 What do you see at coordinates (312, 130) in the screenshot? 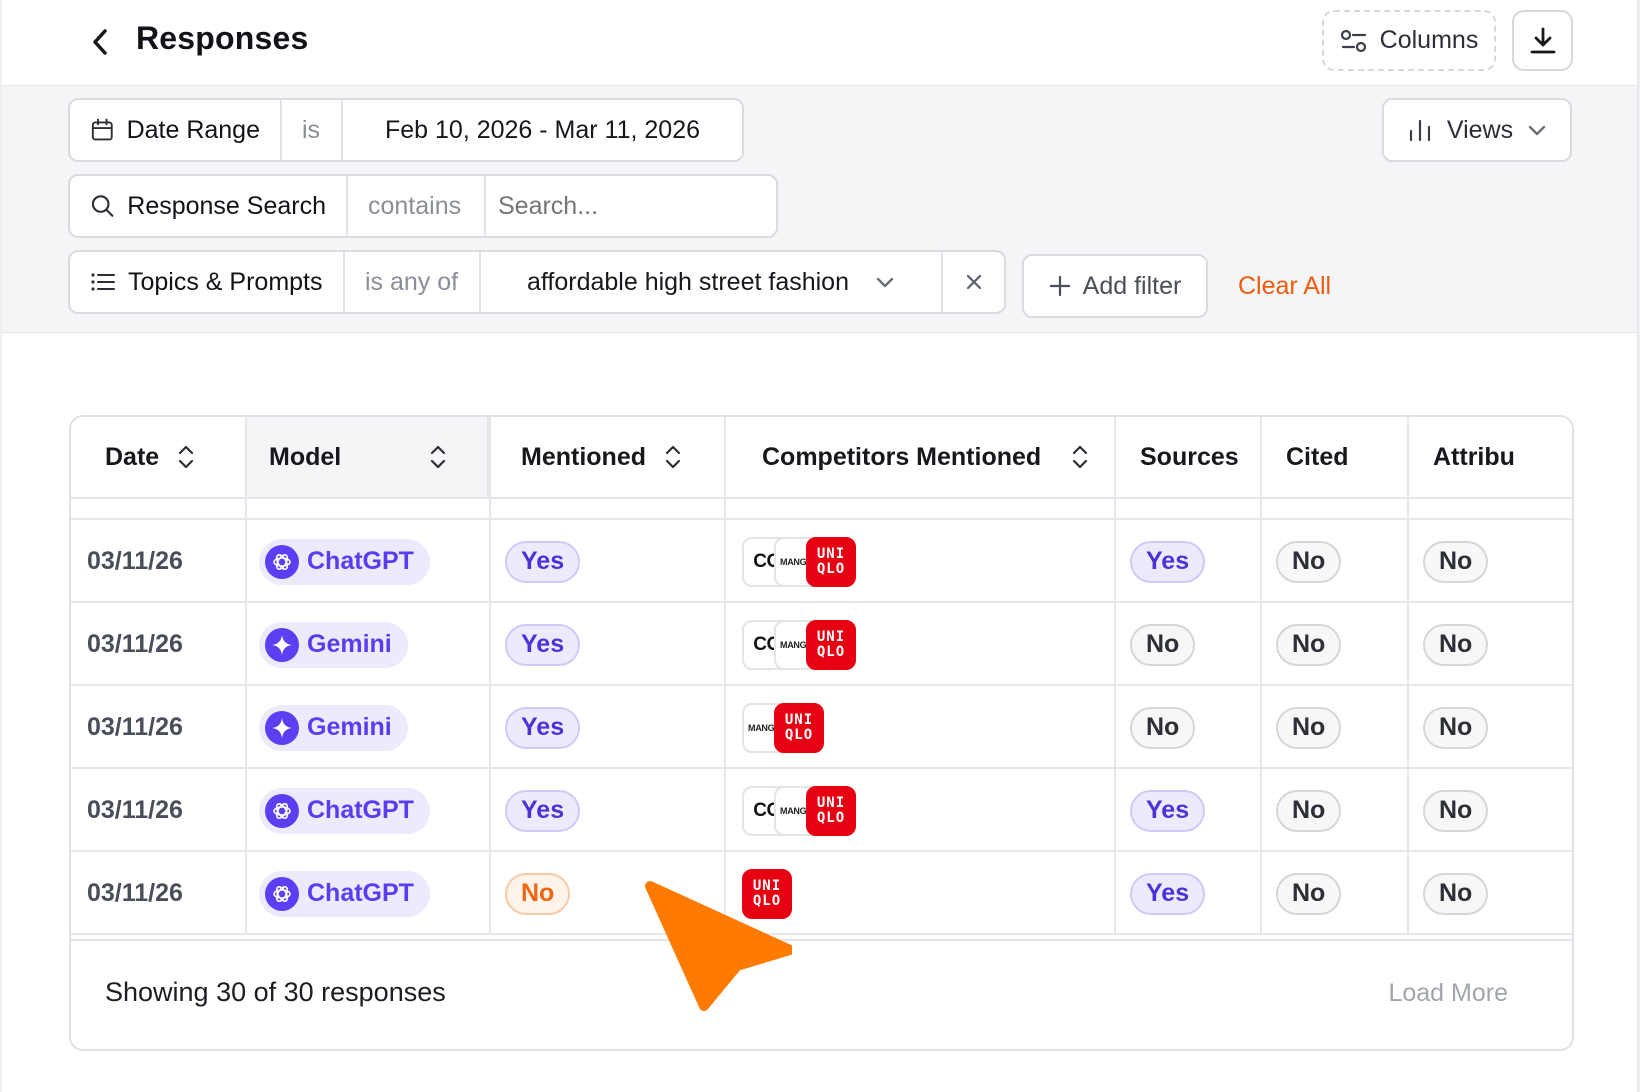
I see `date-range-operator: is` at bounding box center [312, 130].